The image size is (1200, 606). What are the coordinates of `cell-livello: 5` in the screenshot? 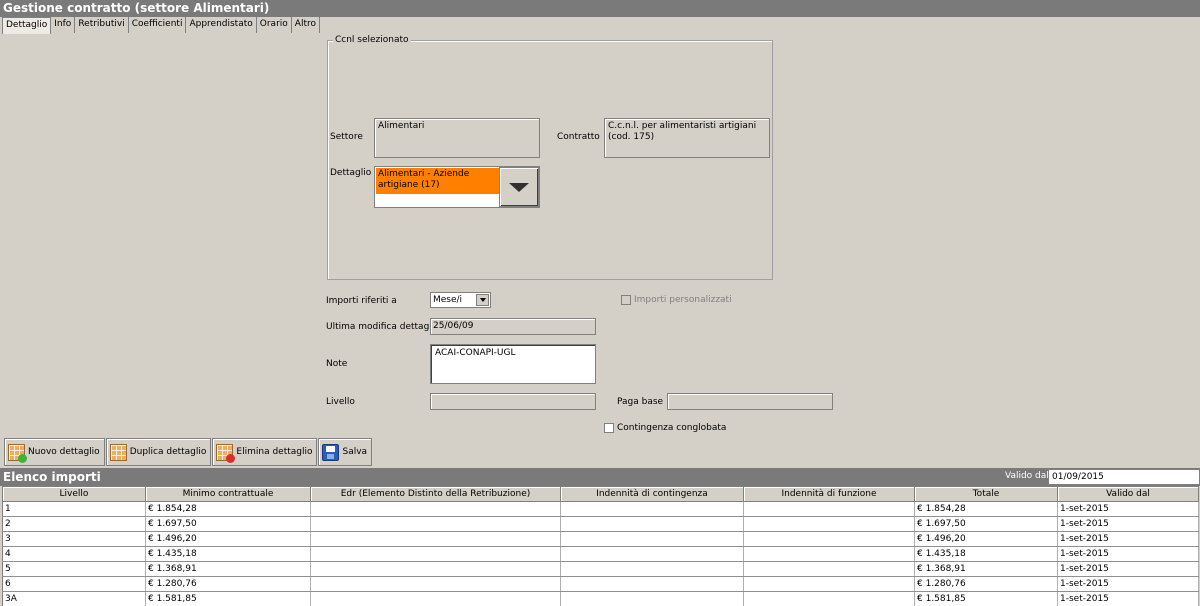 It's located at (74, 569).